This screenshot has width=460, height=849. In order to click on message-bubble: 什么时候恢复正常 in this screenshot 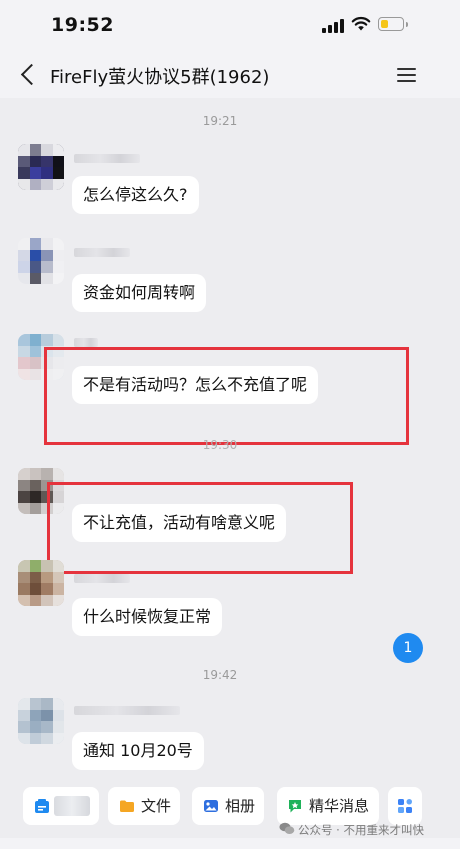, I will do `click(147, 617)`.